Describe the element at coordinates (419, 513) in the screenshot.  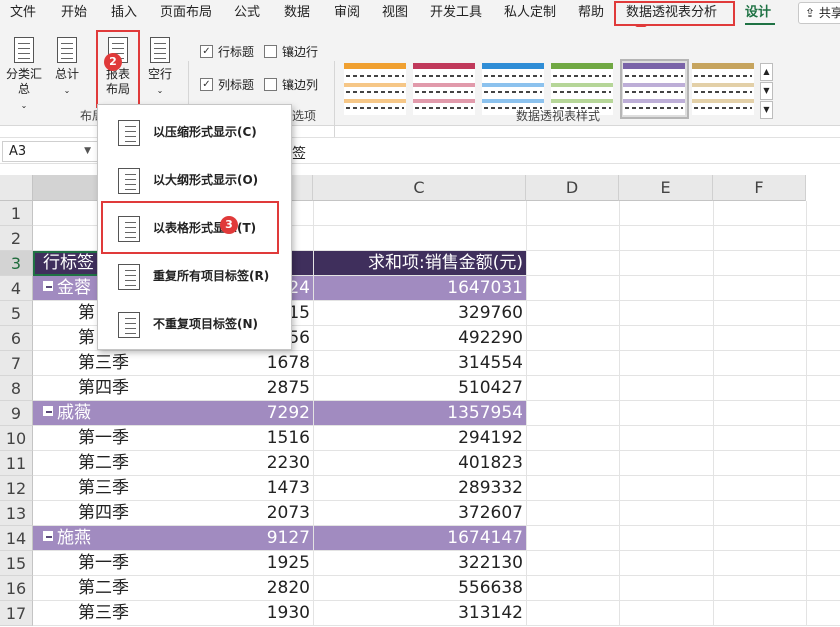
I see `sum-cell: 372607` at that location.